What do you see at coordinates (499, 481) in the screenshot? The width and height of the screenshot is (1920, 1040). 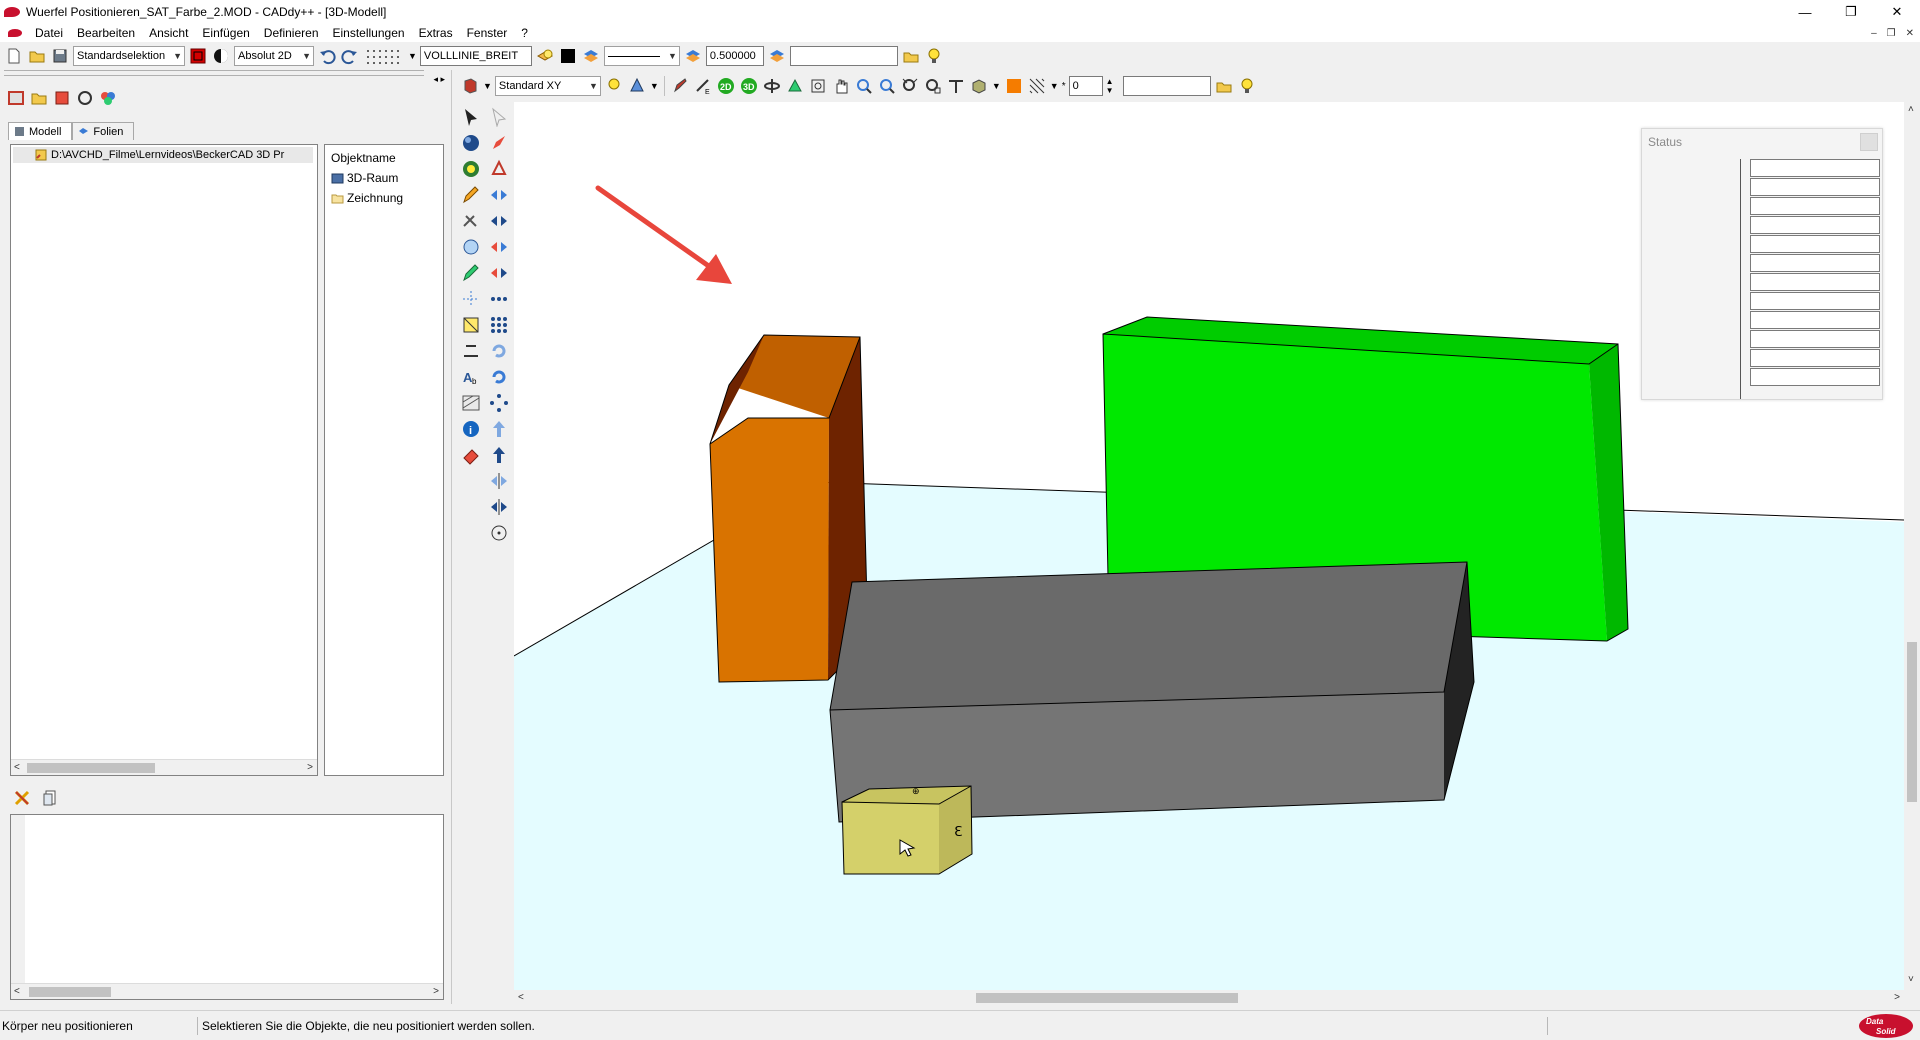 I see `split-icon` at bounding box center [499, 481].